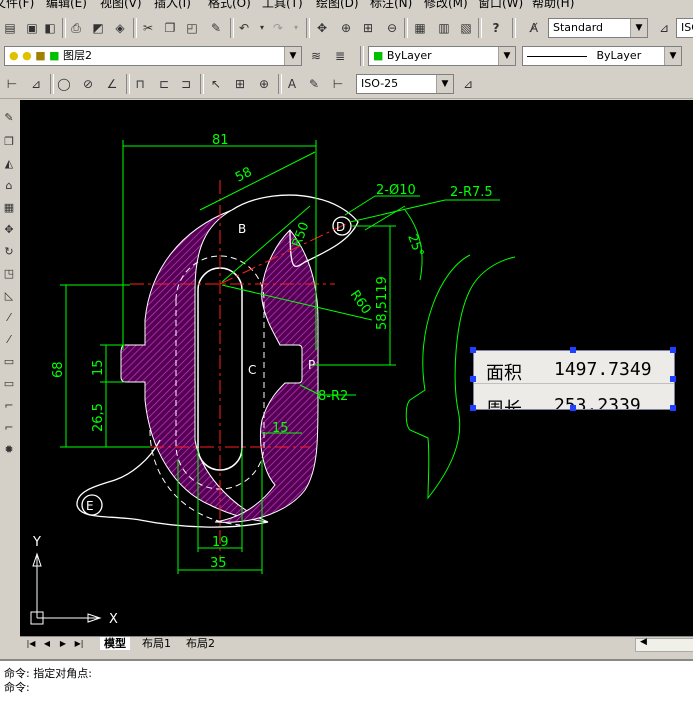  Describe the element at coordinates (200, 643) in the screenshot. I see `tab-layout2: 布局2` at that location.